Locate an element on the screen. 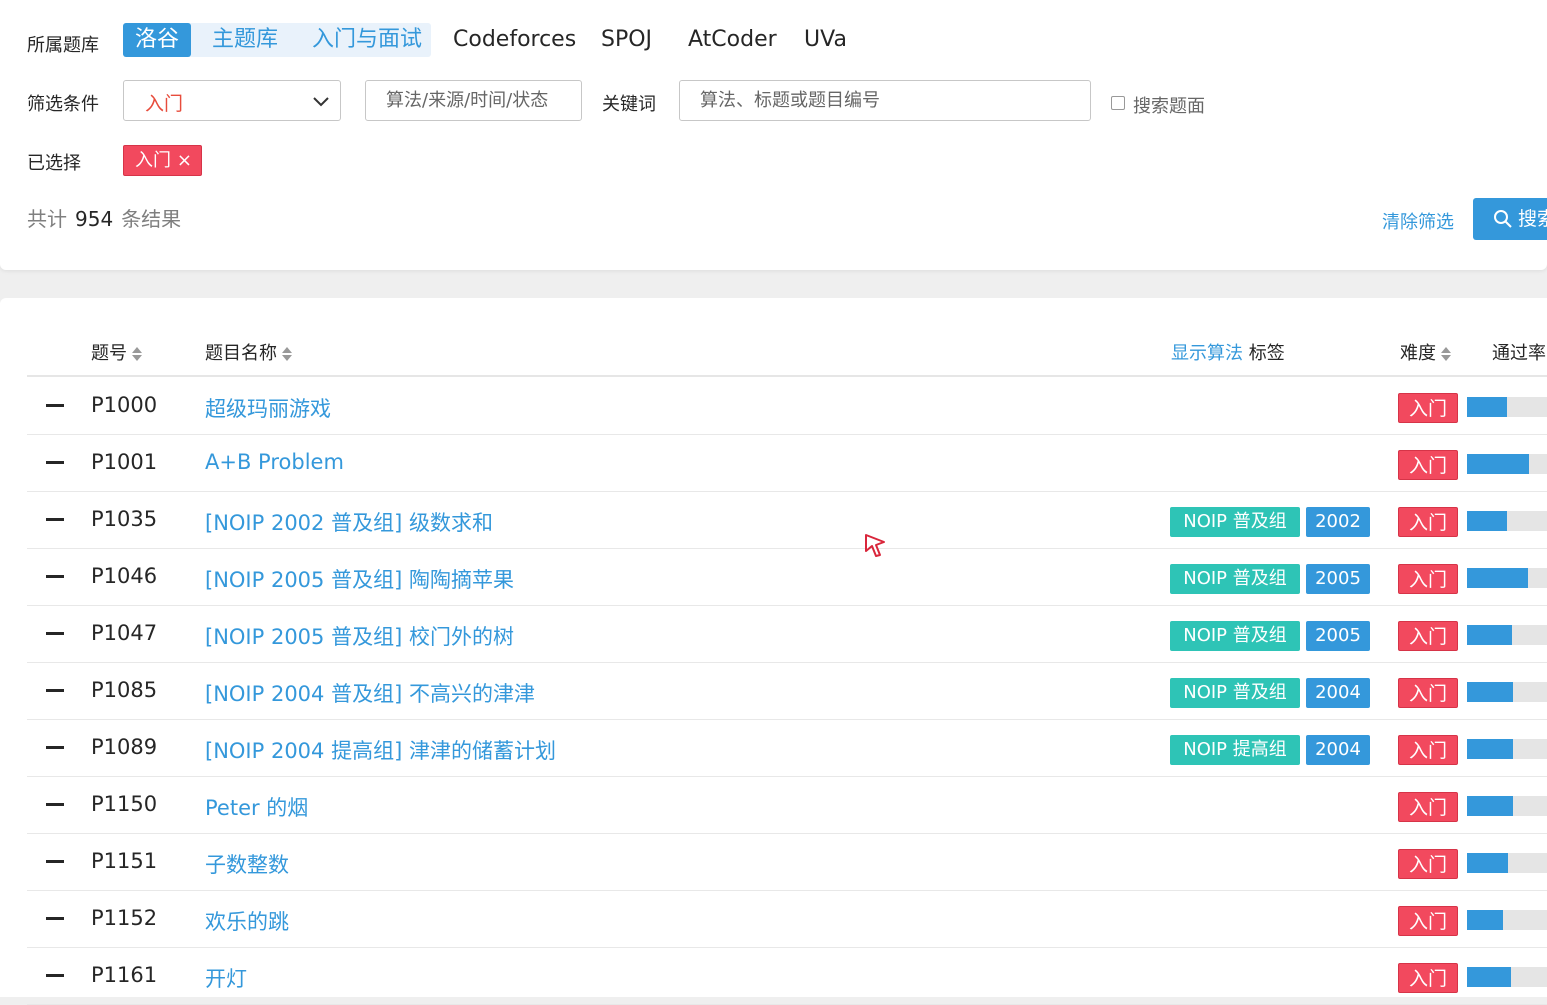 Image resolution: width=1547 pixels, height=1005 pixels. problem-id: P1000 is located at coordinates (124, 405).